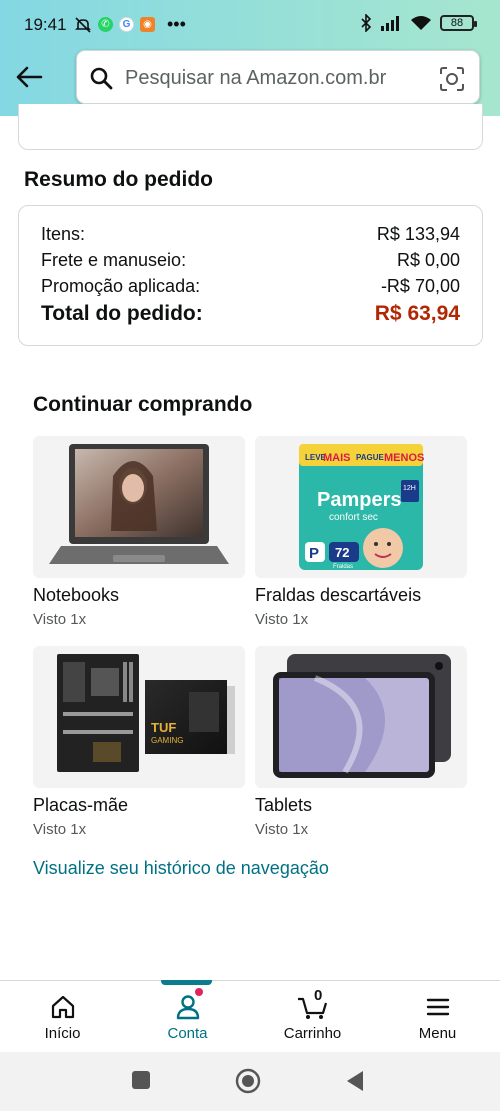  I want to click on continue-item-notebooks: Notebooks Visto 1x, so click(139, 532).